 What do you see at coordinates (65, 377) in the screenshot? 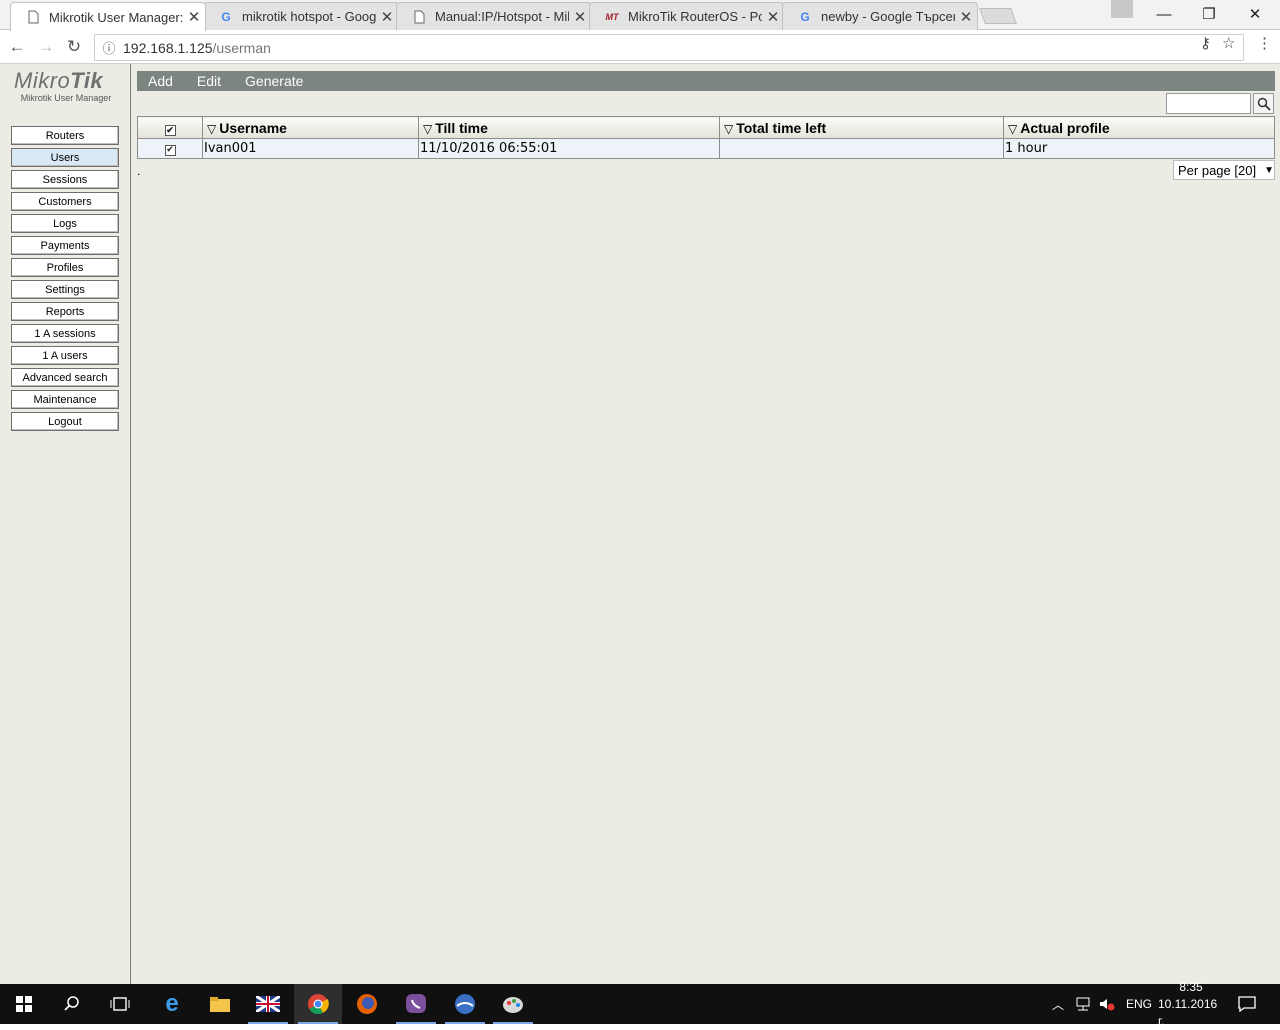
I see `sidebar-item-advanced-search: Advanced search` at bounding box center [65, 377].